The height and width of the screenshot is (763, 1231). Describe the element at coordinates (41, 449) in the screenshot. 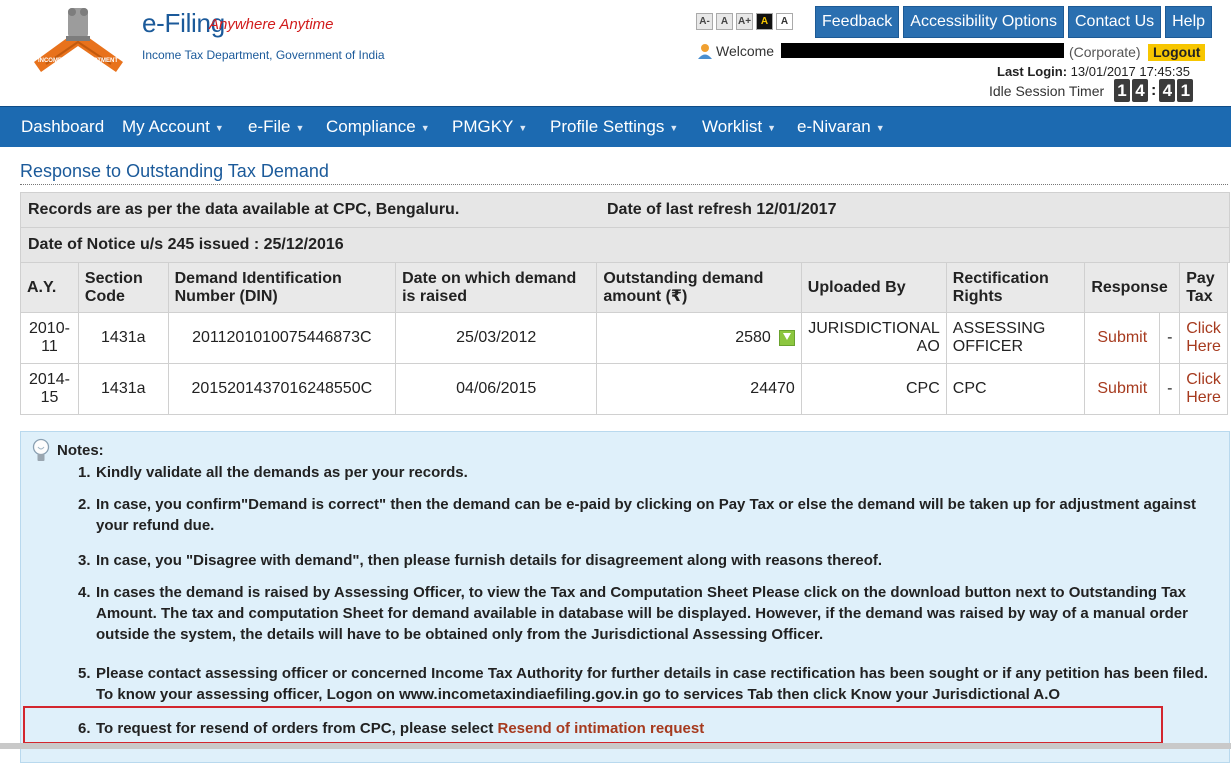

I see `bulb-icon` at that location.